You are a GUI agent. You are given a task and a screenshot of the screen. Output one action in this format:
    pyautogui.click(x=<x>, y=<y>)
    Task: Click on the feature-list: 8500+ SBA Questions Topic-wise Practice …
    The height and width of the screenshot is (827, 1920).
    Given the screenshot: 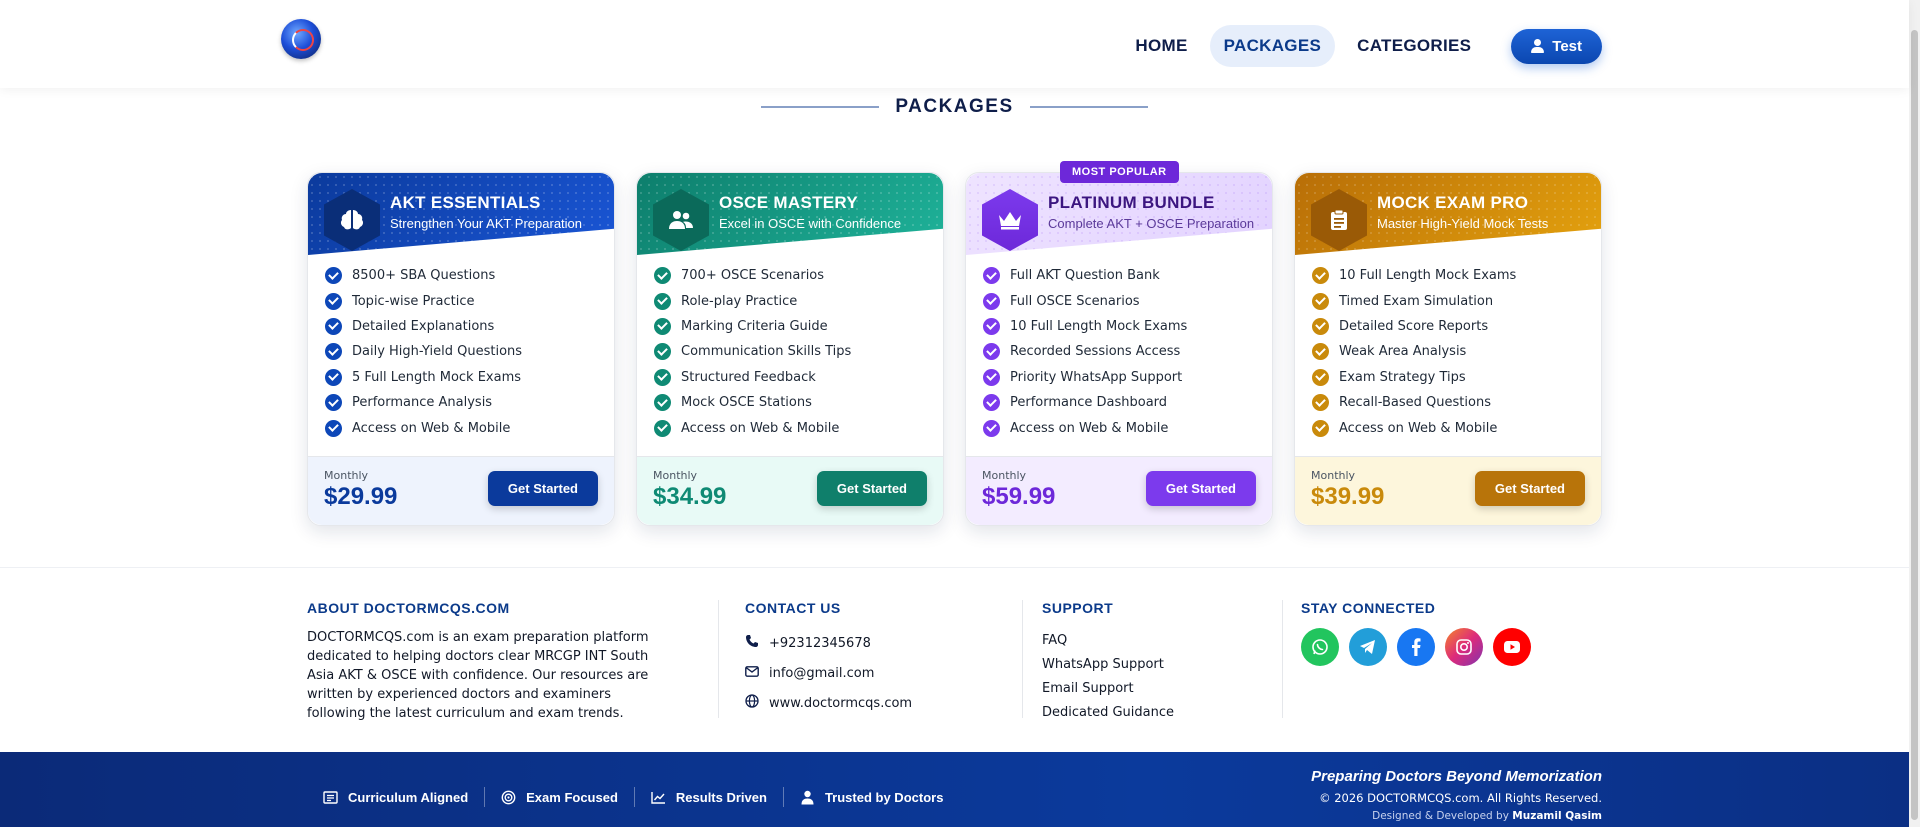 What is the action you would take?
    pyautogui.click(x=461, y=348)
    